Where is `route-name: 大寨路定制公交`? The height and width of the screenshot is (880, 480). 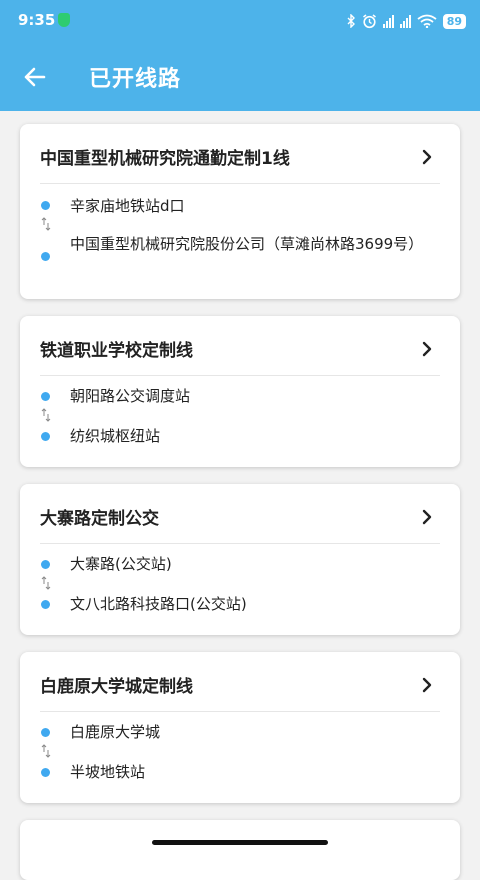 route-name: 大寨路定制公交 is located at coordinates (99, 519).